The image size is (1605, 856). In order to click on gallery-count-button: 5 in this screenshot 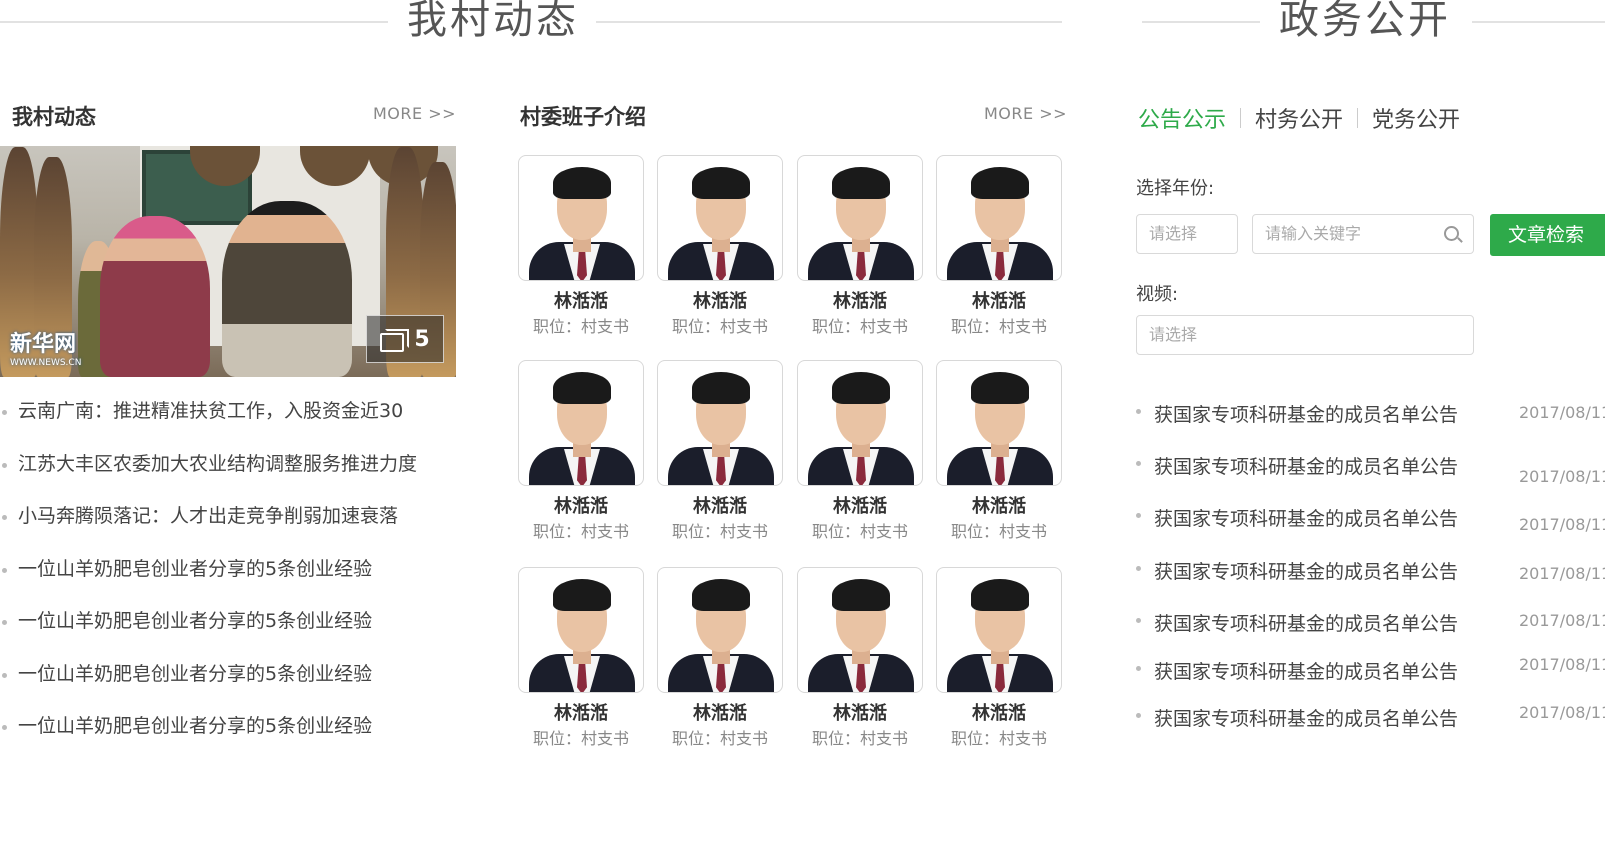, I will do `click(405, 339)`.